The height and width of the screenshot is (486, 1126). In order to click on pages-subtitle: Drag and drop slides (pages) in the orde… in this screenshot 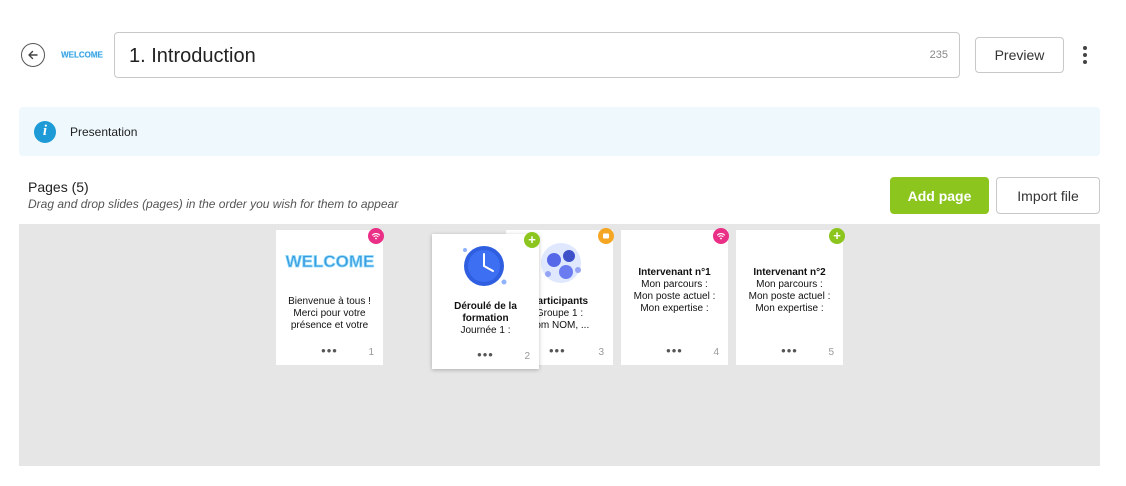, I will do `click(213, 204)`.